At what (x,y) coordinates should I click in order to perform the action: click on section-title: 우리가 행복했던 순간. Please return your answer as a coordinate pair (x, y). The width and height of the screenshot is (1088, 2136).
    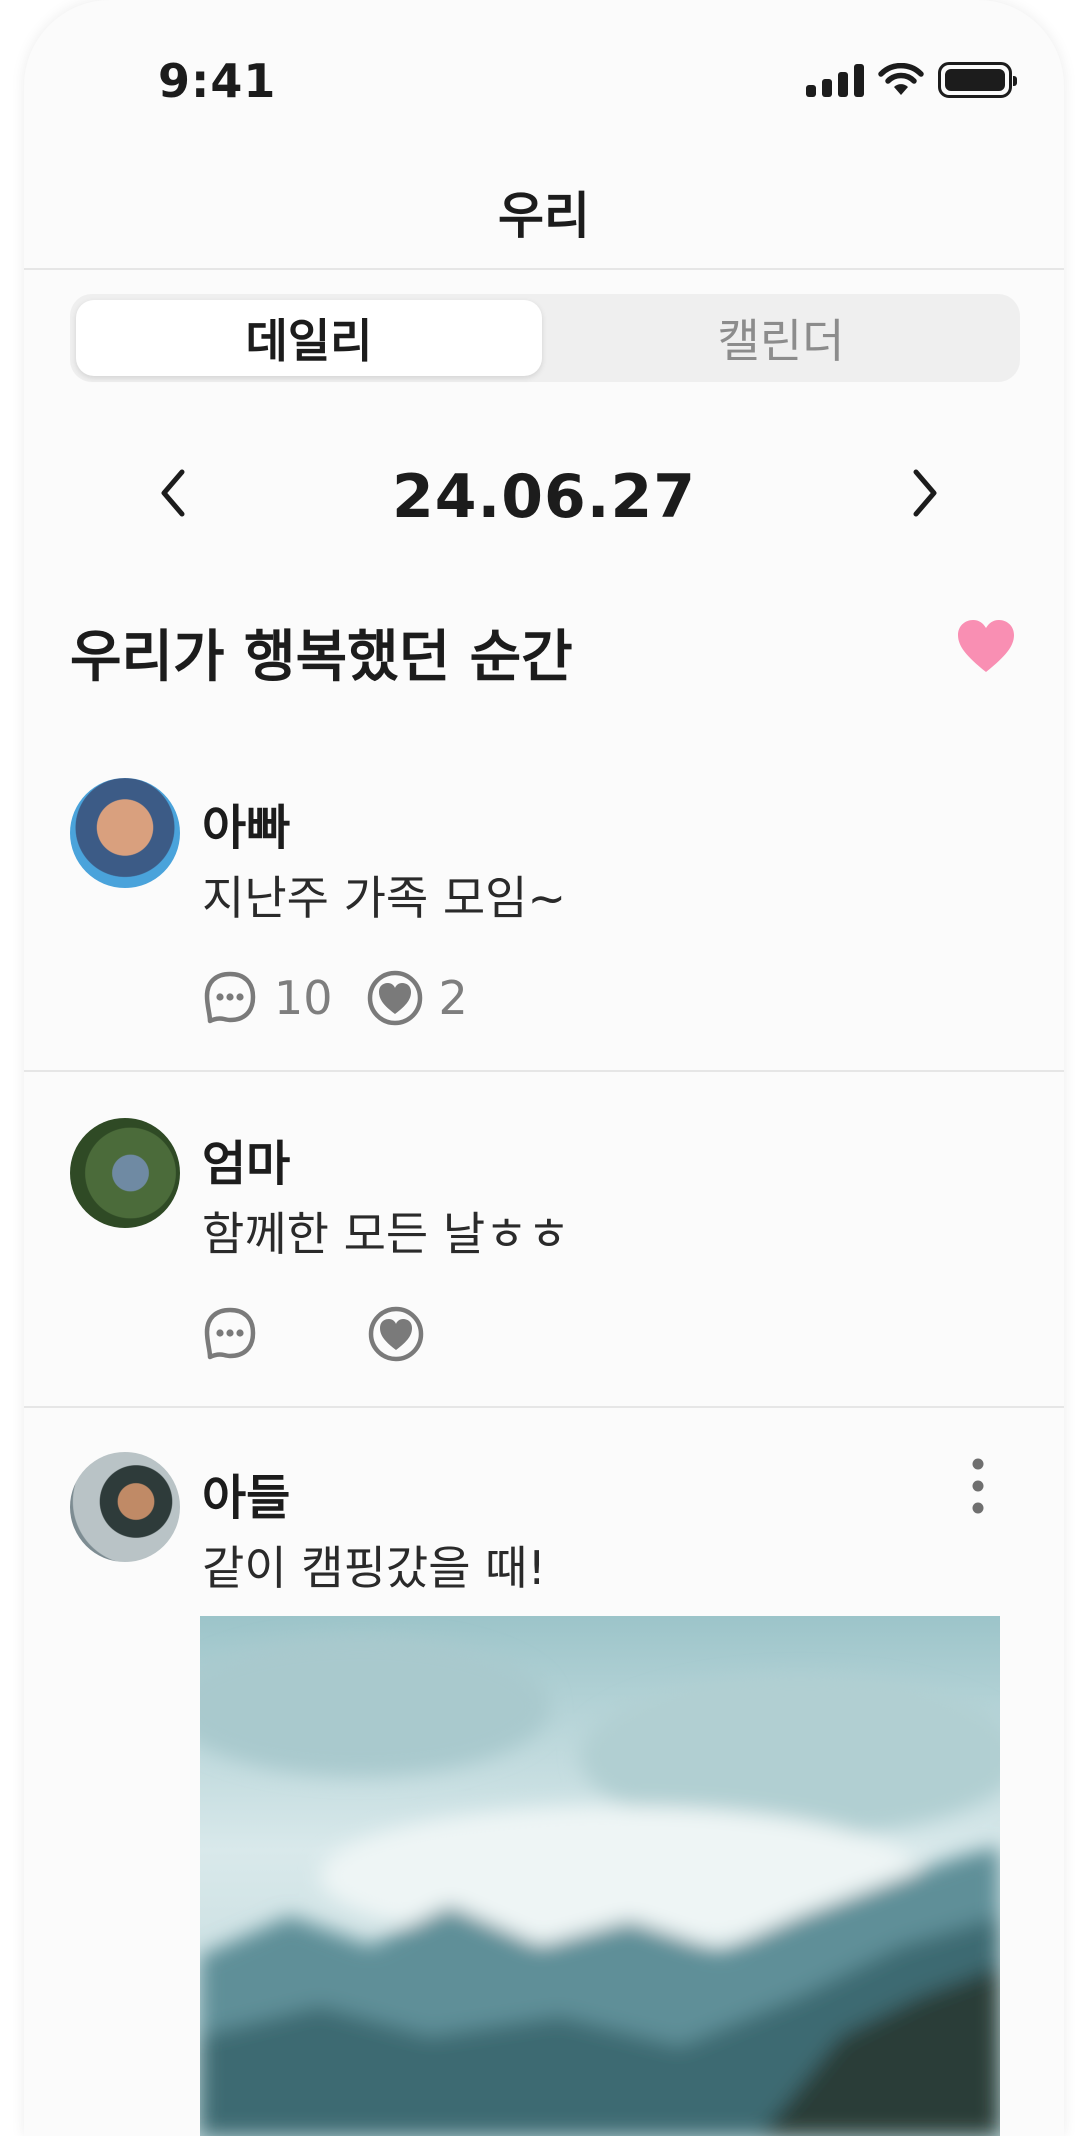
    Looking at the image, I should click on (321, 657).